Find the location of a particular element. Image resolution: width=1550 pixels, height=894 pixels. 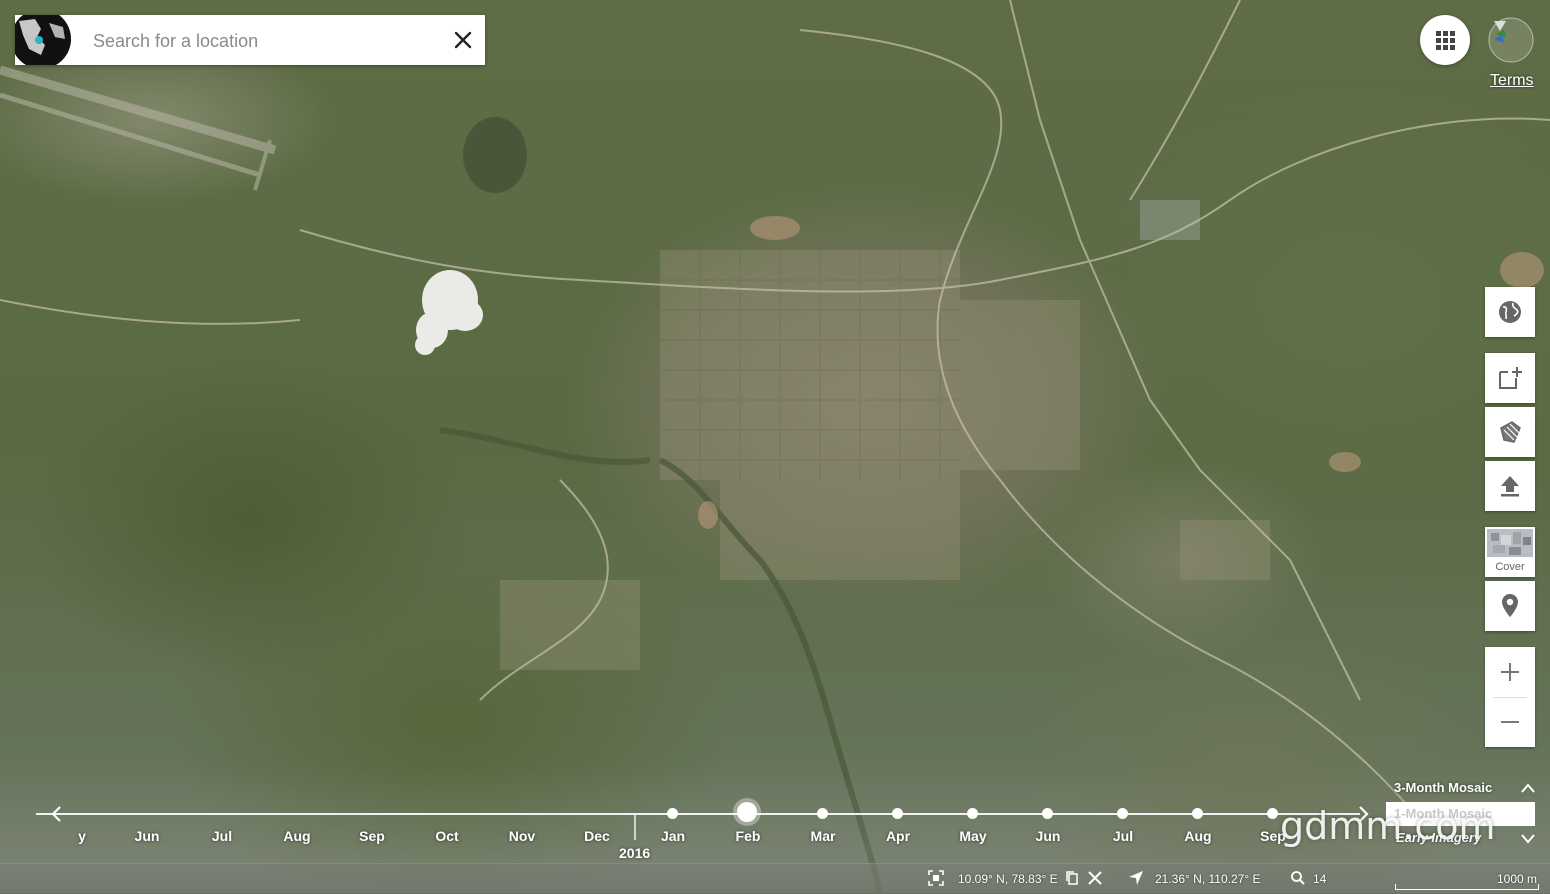

upload-button is located at coordinates (1510, 486).